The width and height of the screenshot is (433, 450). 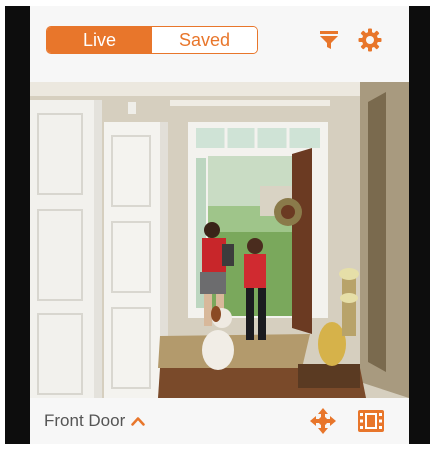 I want to click on camera-selector: Front Door, so click(x=94, y=421).